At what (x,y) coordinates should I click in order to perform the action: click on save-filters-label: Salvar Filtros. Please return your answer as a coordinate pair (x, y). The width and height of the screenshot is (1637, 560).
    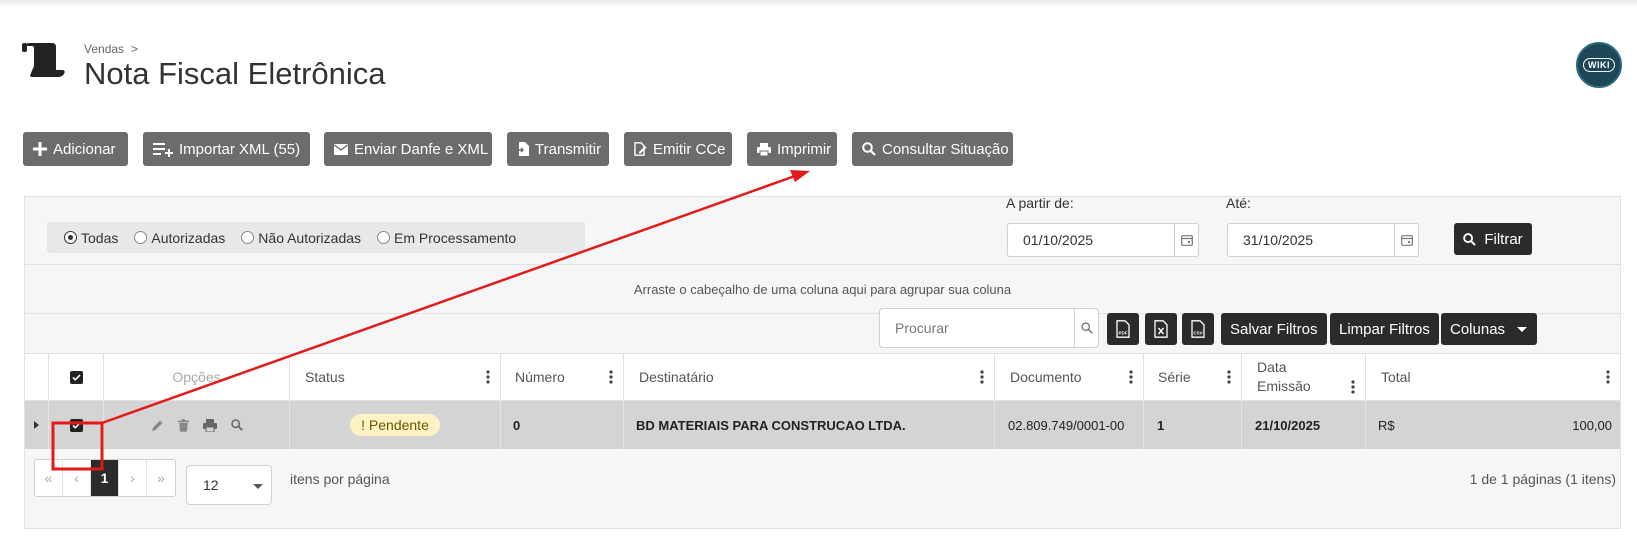
    Looking at the image, I should click on (1274, 329).